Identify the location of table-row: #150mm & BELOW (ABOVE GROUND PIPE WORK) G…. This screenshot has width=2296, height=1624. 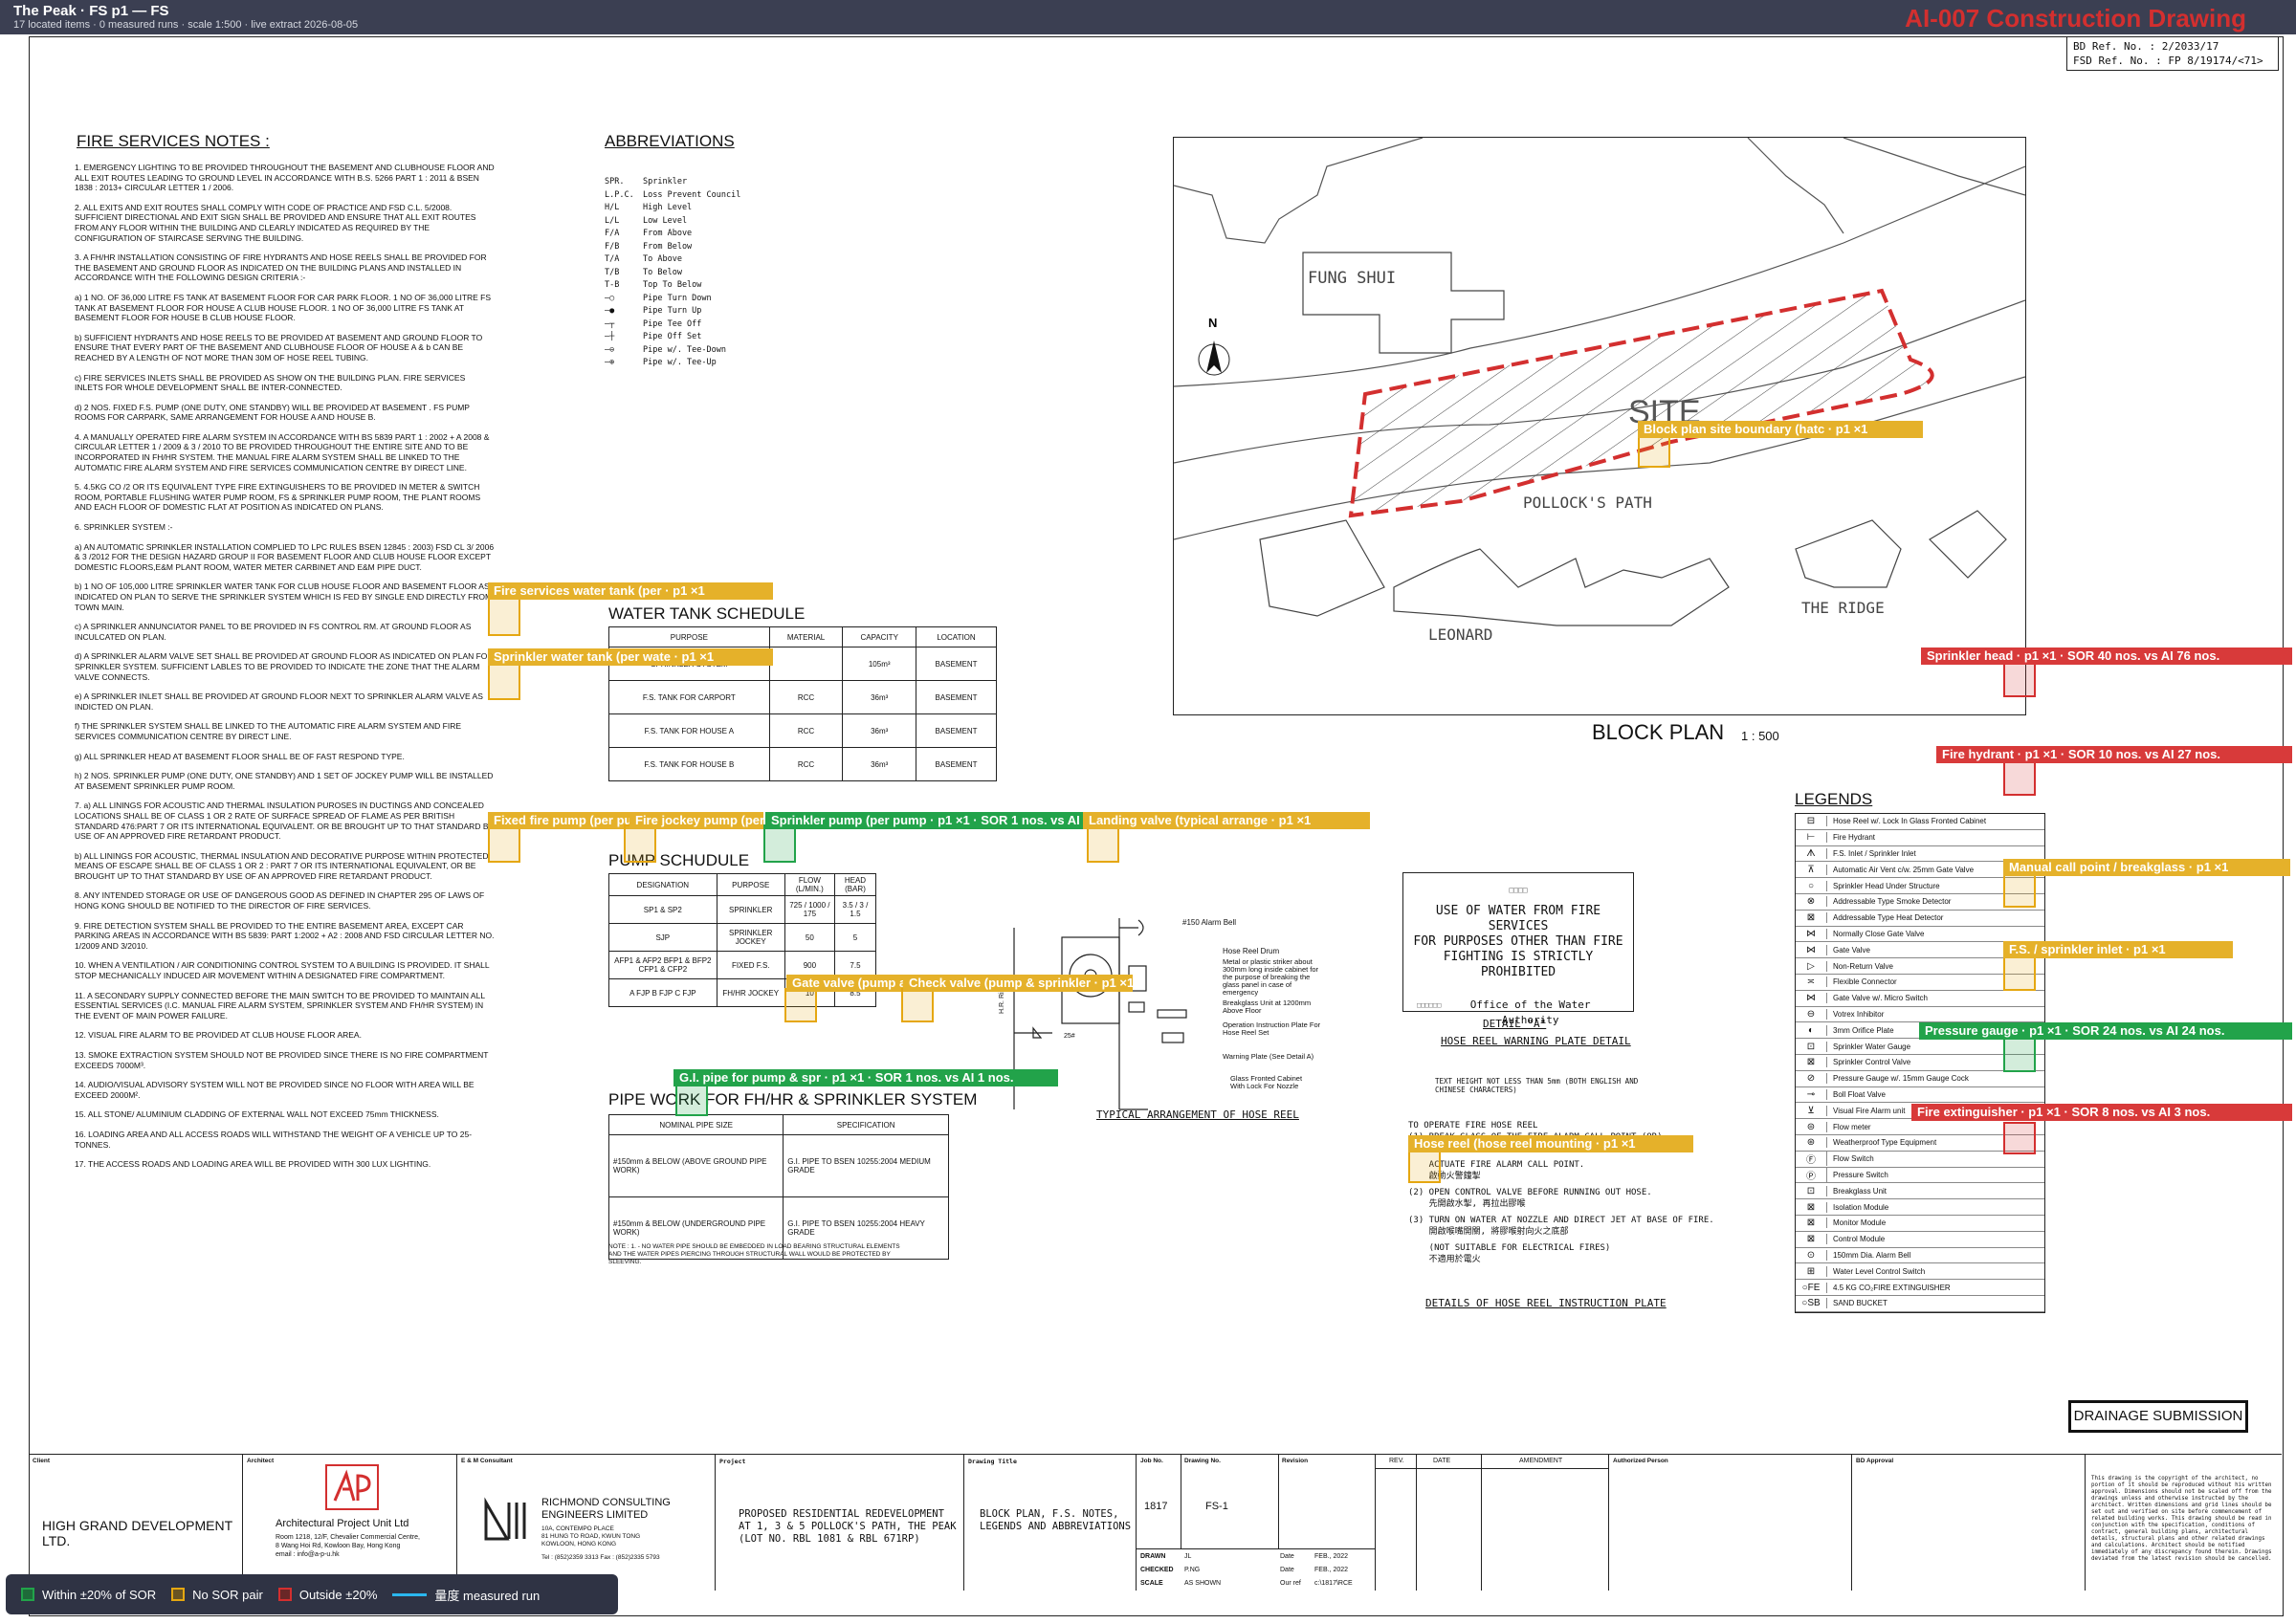
(778, 1166).